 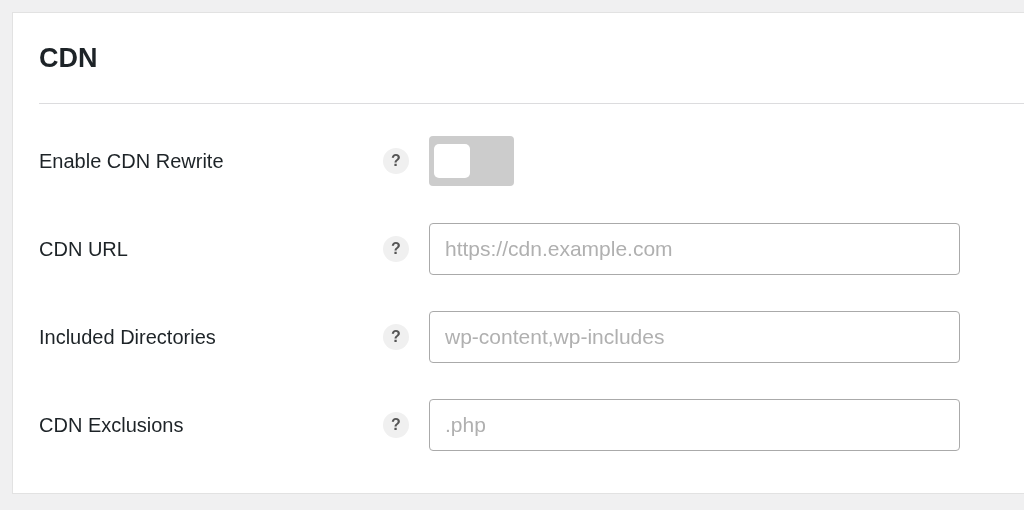 I want to click on setting-label: CDN Exclusions, so click(x=112, y=425).